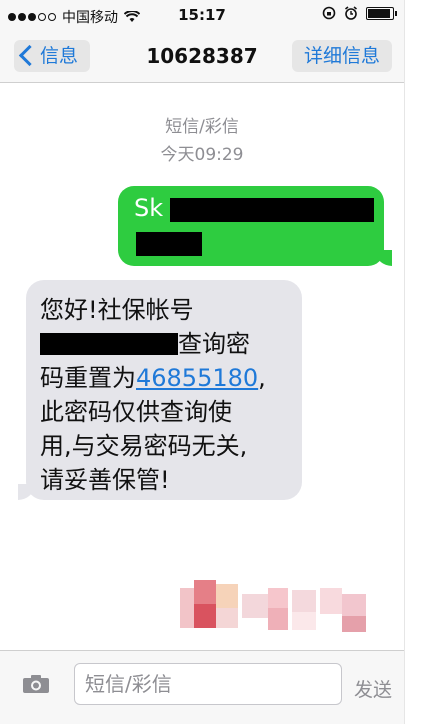 This screenshot has height=724, width=440. Describe the element at coordinates (373, 688) in the screenshot. I see `send-button: 发送` at that location.